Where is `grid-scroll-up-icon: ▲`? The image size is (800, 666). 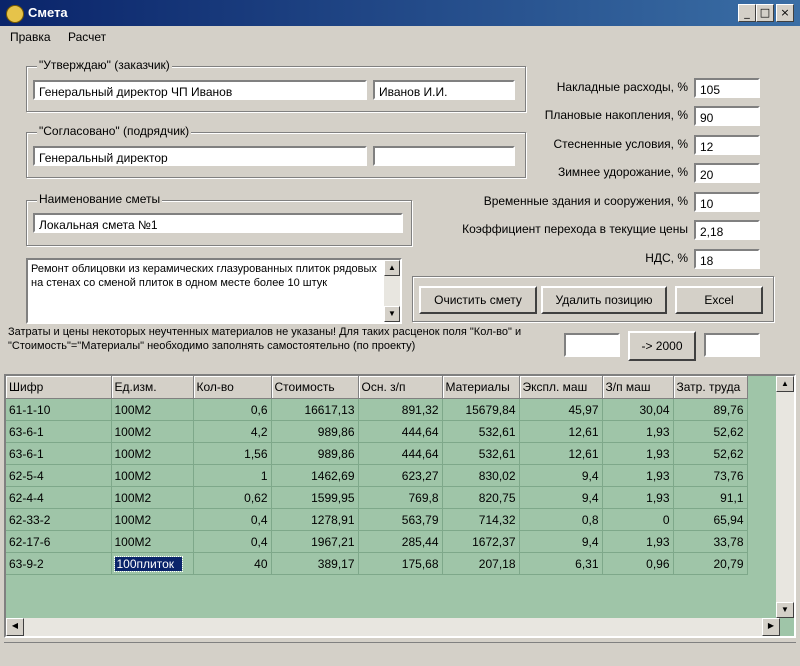 grid-scroll-up-icon: ▲ is located at coordinates (785, 384).